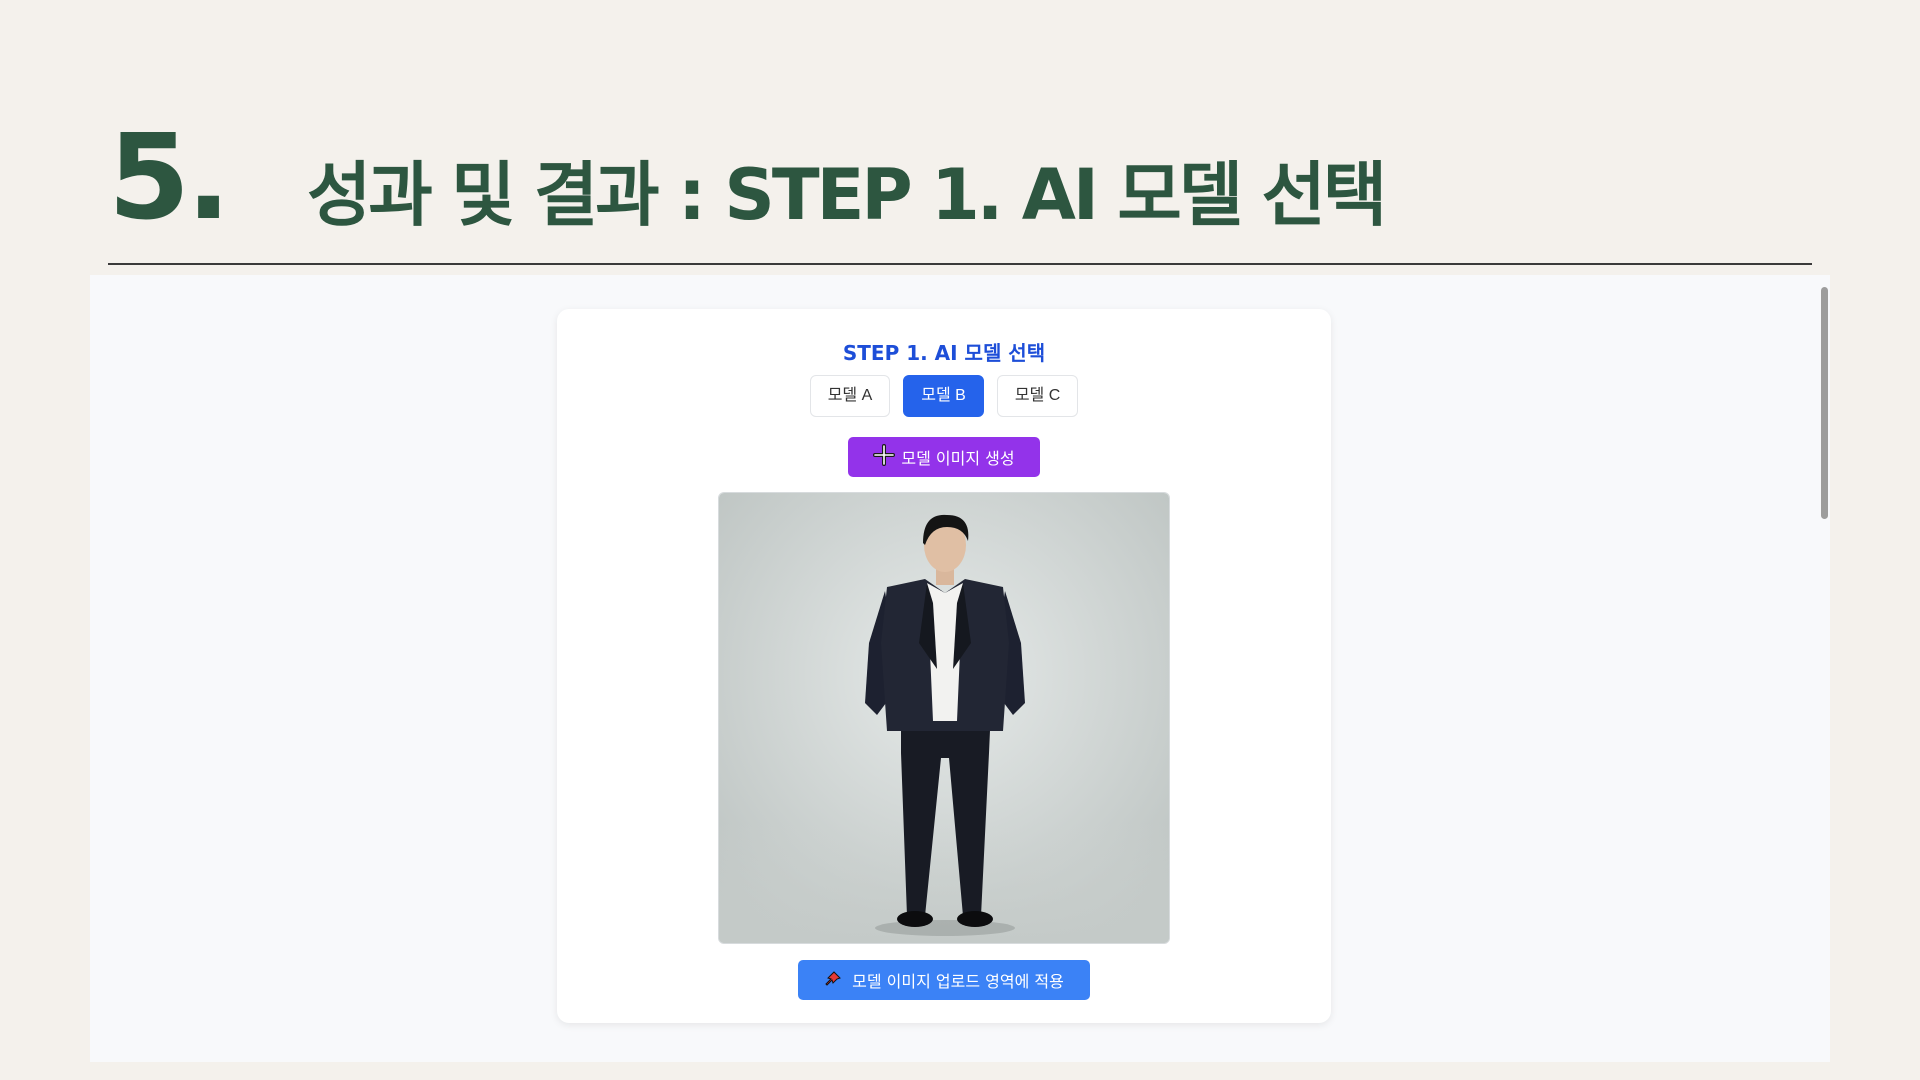 Image resolution: width=1920 pixels, height=1080 pixels. I want to click on generate-button-label: 모델 이미지 생성, so click(958, 458).